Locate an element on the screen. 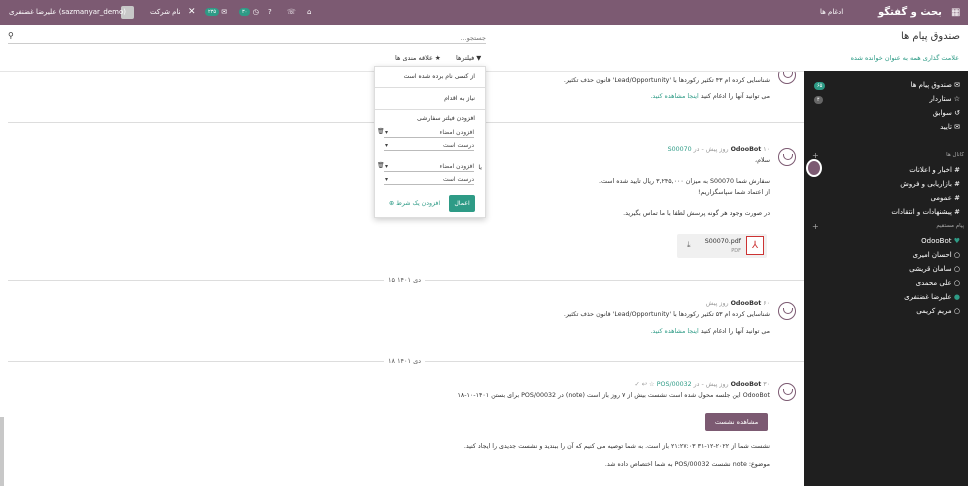  attachment-name: S00070.pdf is located at coordinates (722, 241).